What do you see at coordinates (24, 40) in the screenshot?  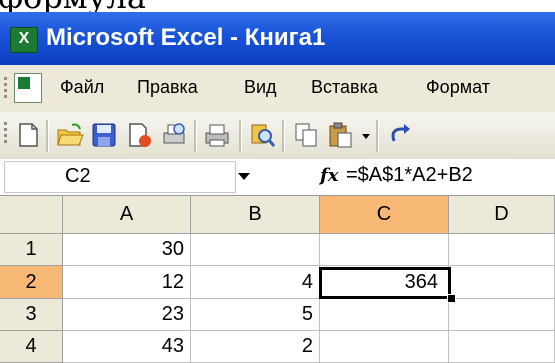 I see `excel-app-icon: X` at bounding box center [24, 40].